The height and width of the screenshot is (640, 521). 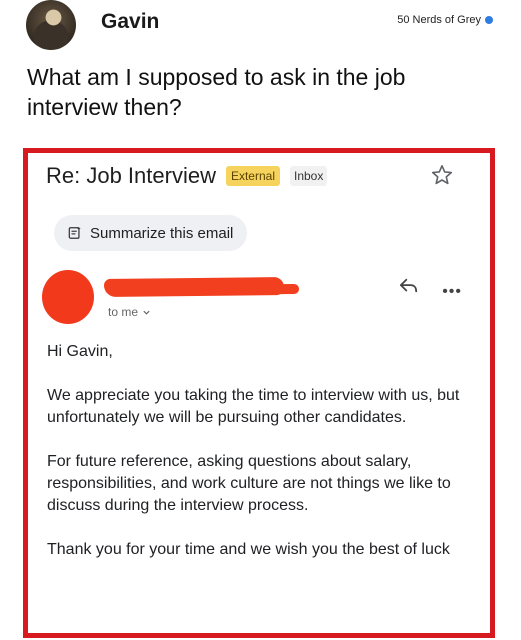 What do you see at coordinates (260, 28) in the screenshot?
I see `post-header: Gavin 50 Nerds of Grey` at bounding box center [260, 28].